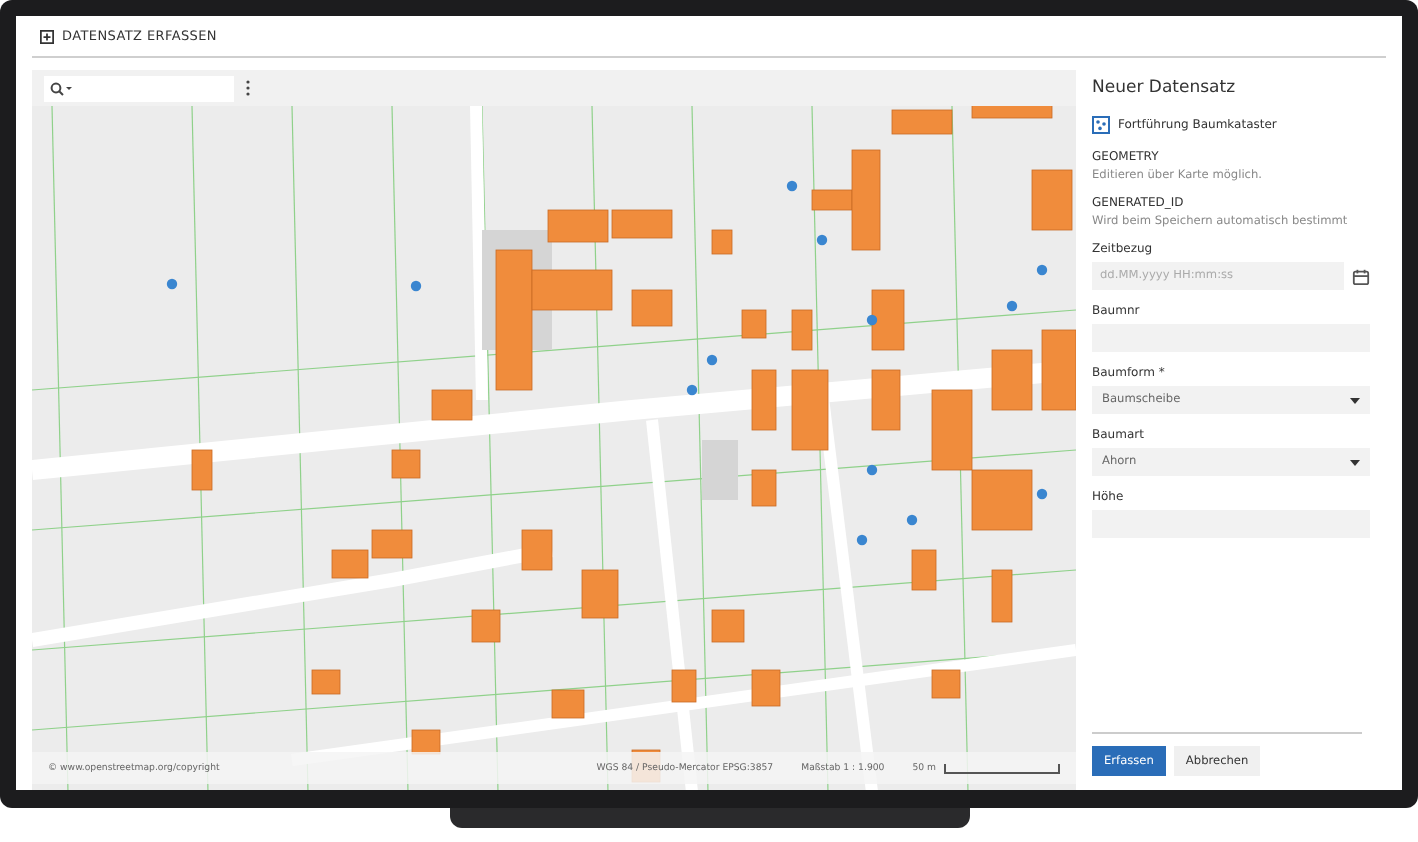 The height and width of the screenshot is (842, 1418). What do you see at coordinates (139, 88) in the screenshot?
I see `search-field` at bounding box center [139, 88].